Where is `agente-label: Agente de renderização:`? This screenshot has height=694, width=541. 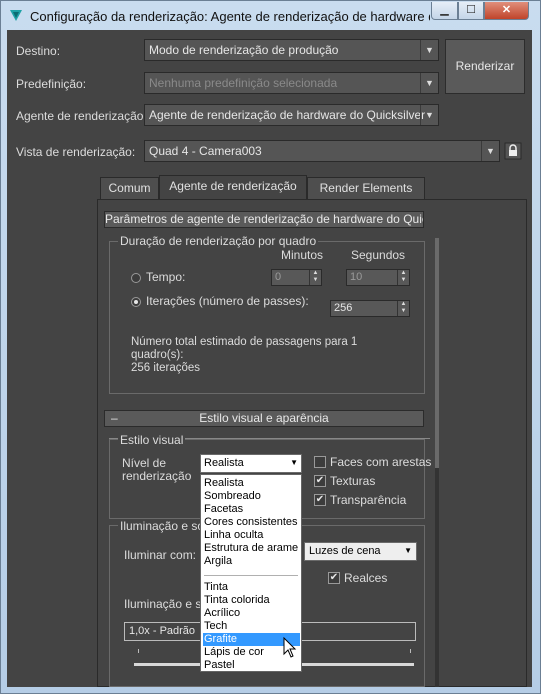 agente-label: Agente de renderização: is located at coordinates (81, 116).